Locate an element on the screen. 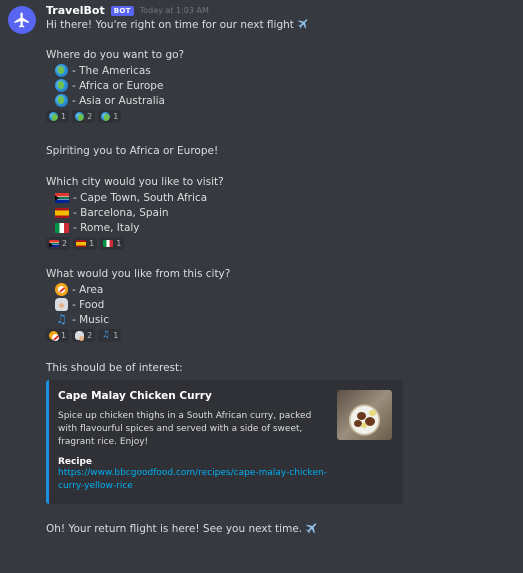 This screenshot has width=523, height=573. reactions-category: 1 2 ♫ 1 is located at coordinates (280, 336).